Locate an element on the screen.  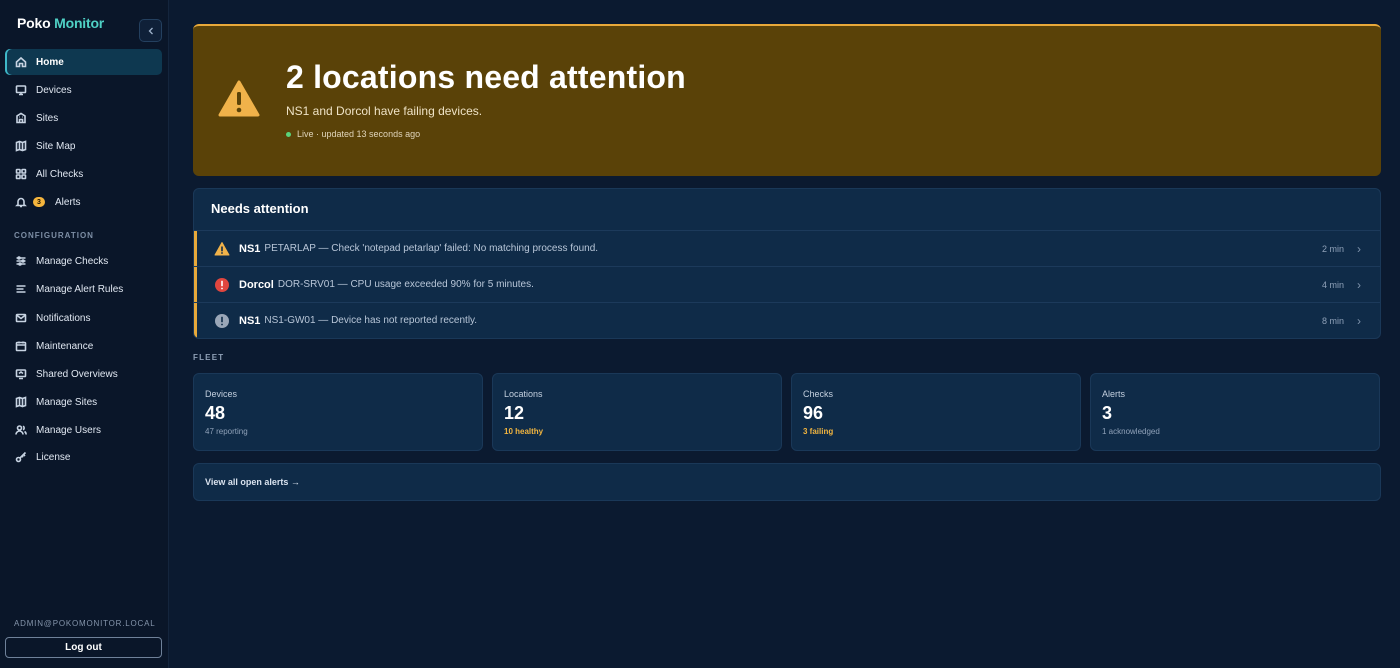
sidebar-item-all-checks: All Checks is located at coordinates (83, 174).